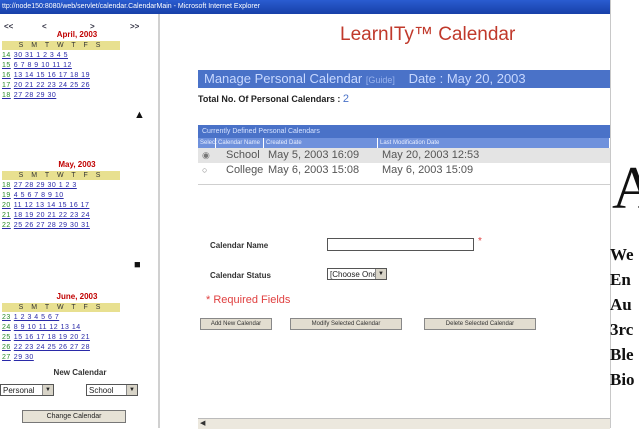 This screenshot has width=639, height=430. I want to click on new-calendar-label: New Calendar, so click(80, 372).